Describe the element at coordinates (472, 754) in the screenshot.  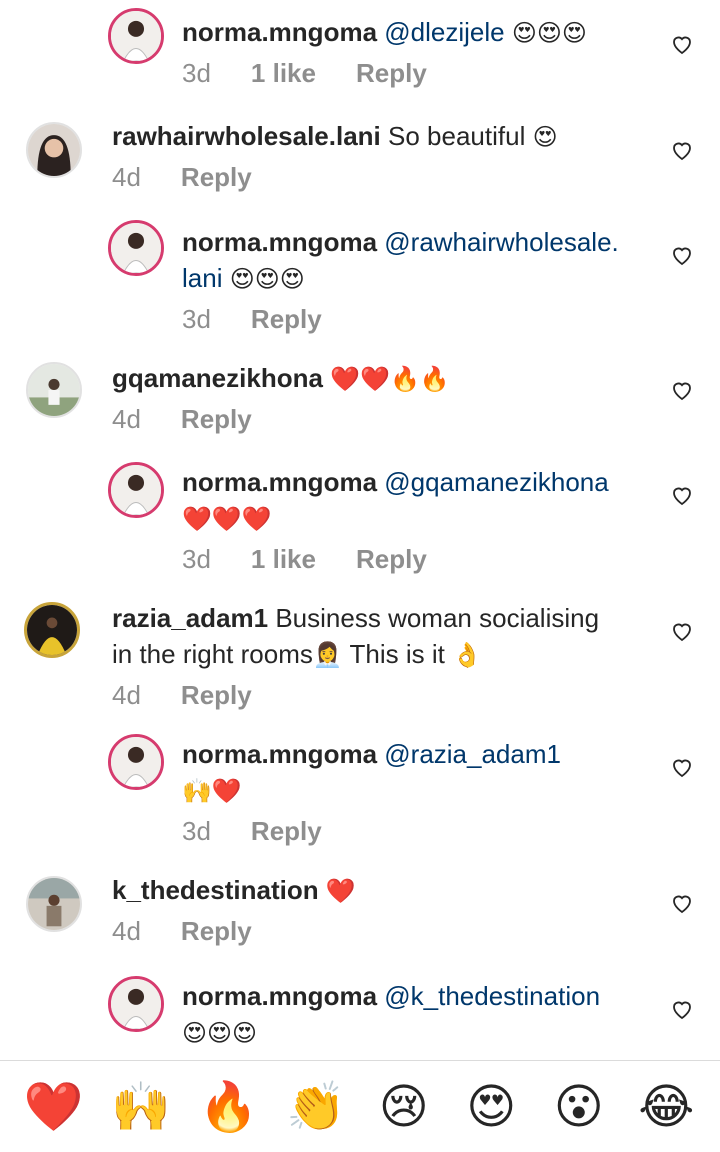
I see `mention-link: @razia_adam1` at that location.